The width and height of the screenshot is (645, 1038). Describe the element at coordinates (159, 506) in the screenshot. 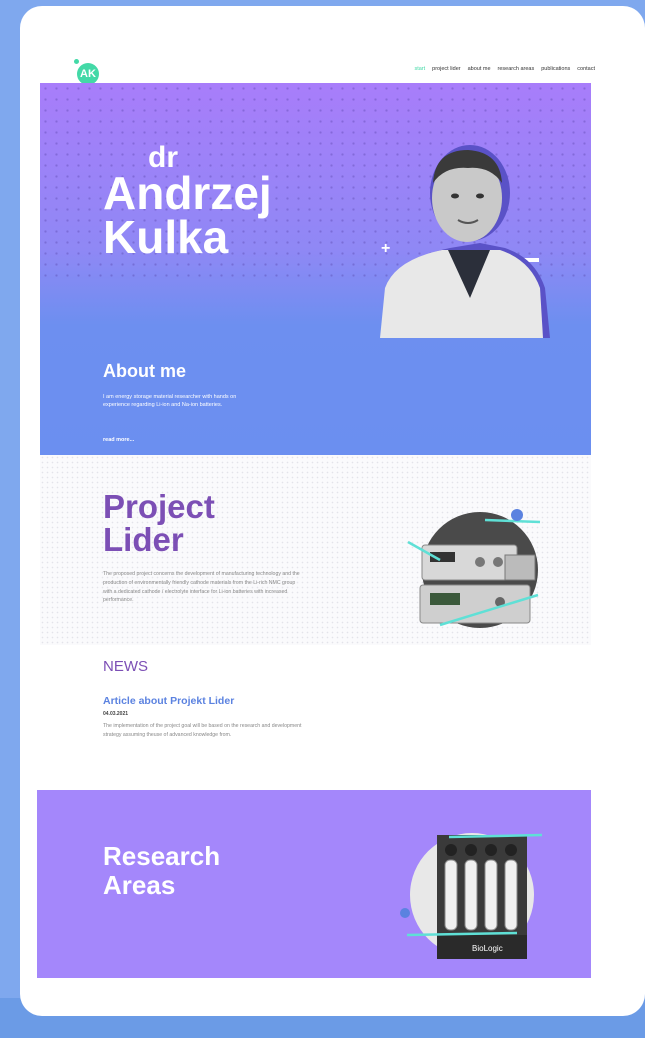

I see `project-title-line1: Project` at that location.